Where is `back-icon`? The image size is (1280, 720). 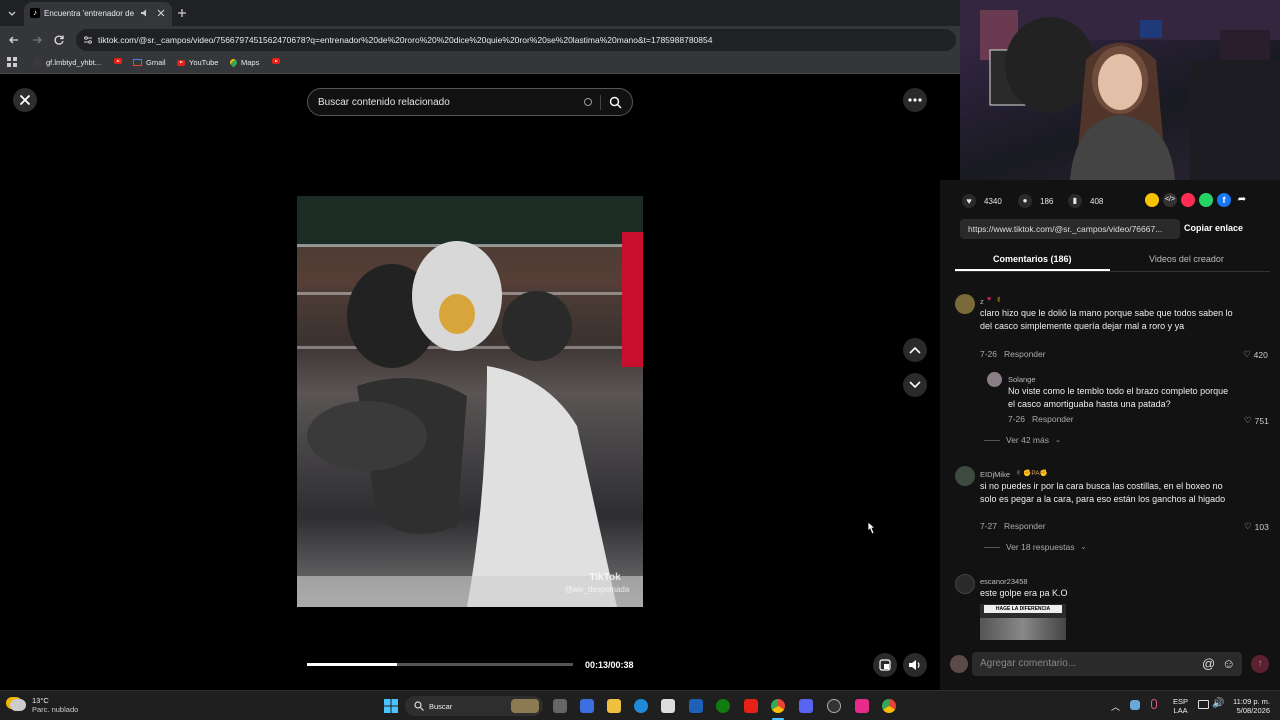
back-icon is located at coordinates (14, 39).